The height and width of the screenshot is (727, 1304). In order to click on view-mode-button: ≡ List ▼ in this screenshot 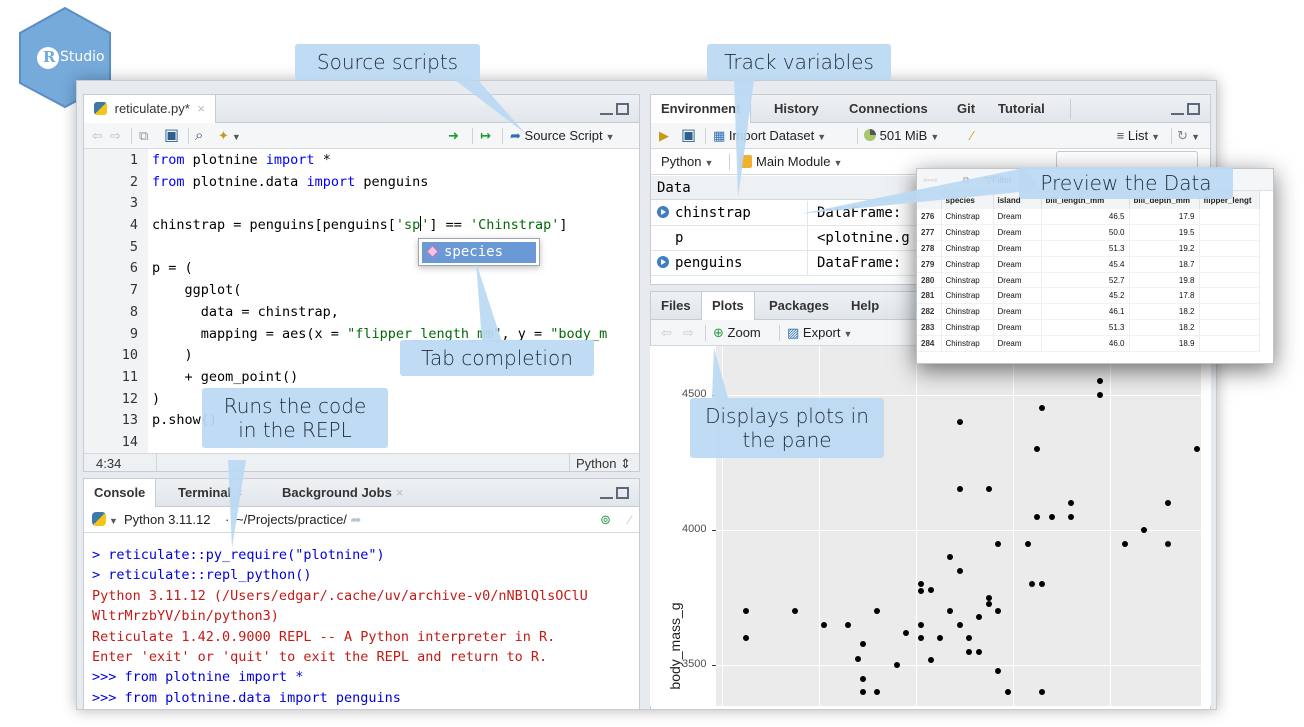, I will do `click(1138, 136)`.